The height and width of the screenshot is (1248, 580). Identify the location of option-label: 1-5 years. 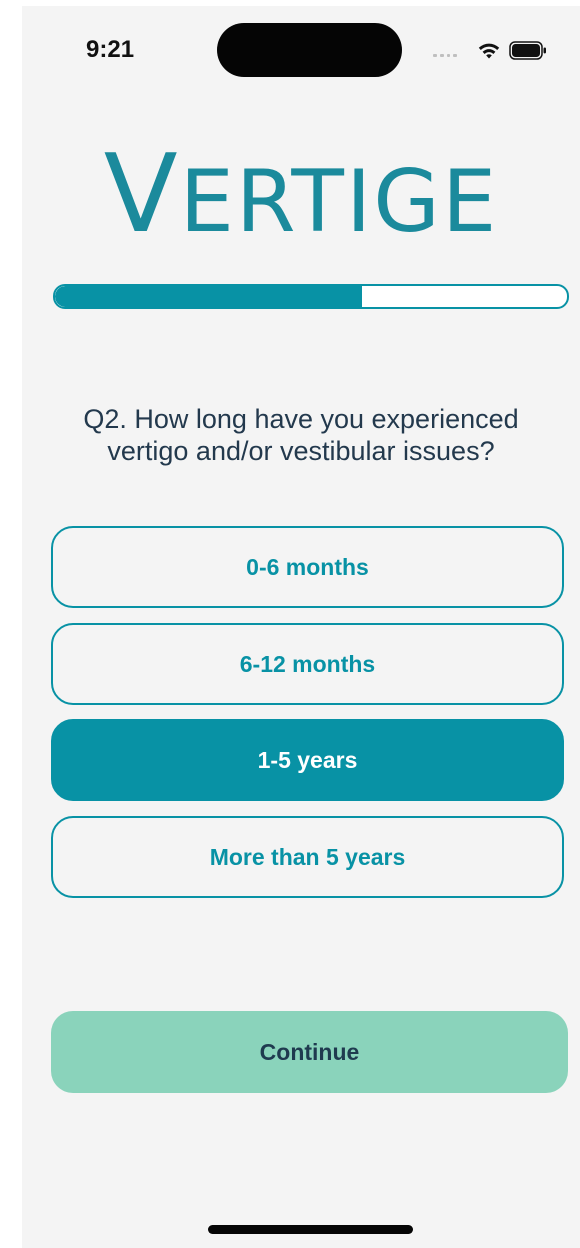
(307, 759).